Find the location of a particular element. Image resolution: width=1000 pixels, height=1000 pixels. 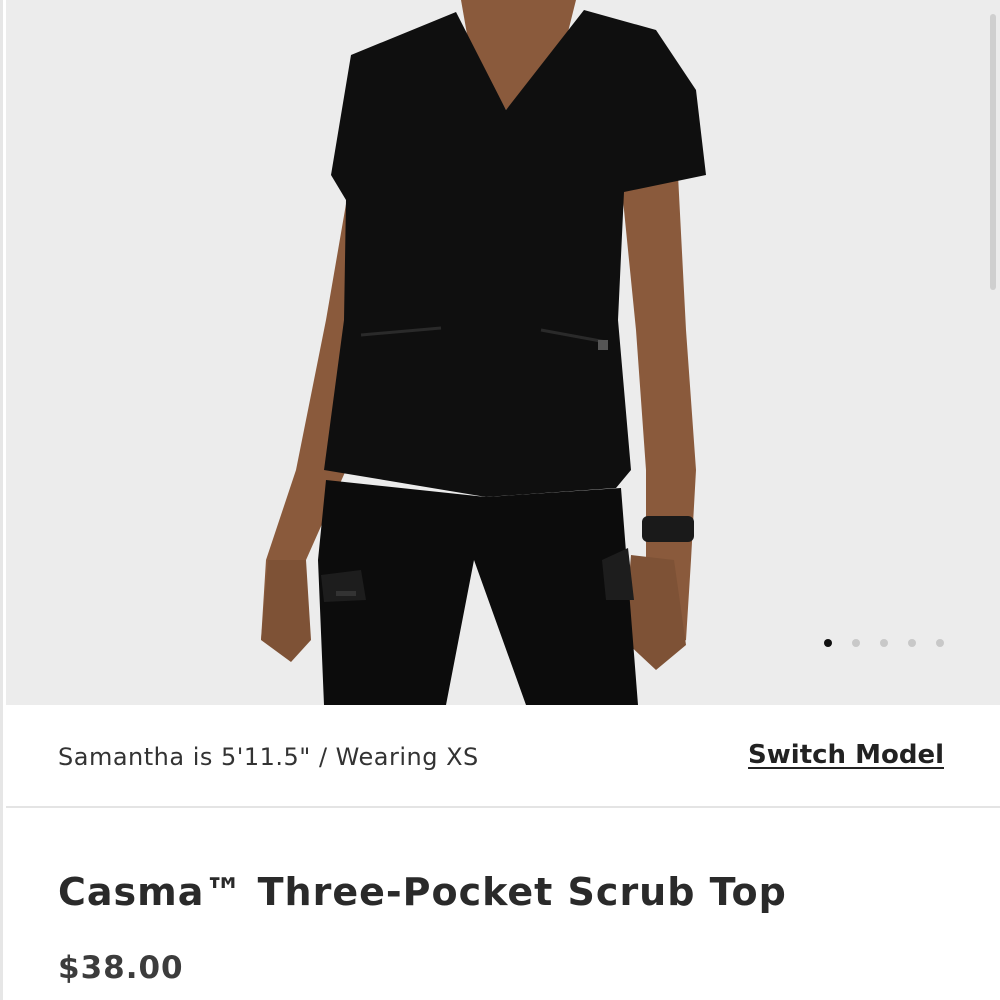

model-size-text: Samantha is 5'11.5" / Wearing XS is located at coordinates (268, 757).